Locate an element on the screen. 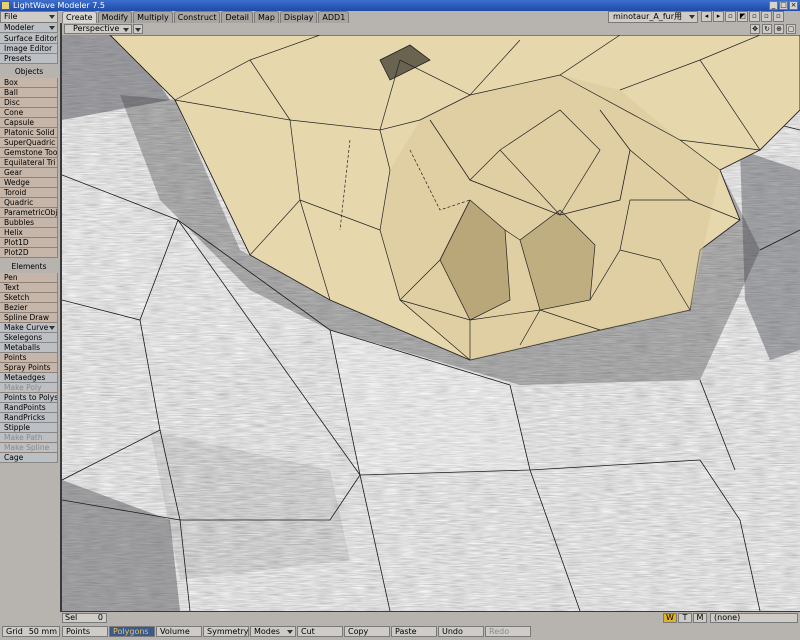  tool-gear: Gear is located at coordinates (29, 173).